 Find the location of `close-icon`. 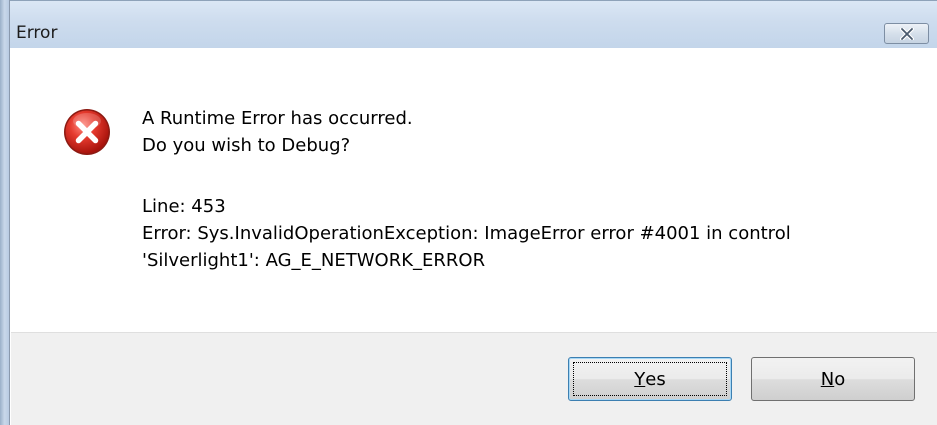

close-icon is located at coordinates (906, 33).